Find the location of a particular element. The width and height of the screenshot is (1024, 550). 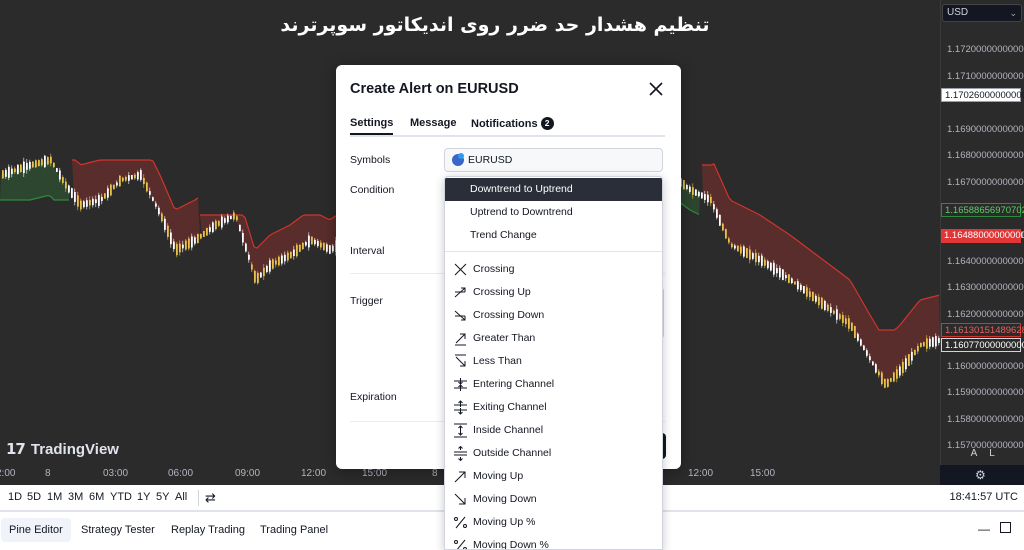

expiration-label: Expiration is located at coordinates (373, 397).